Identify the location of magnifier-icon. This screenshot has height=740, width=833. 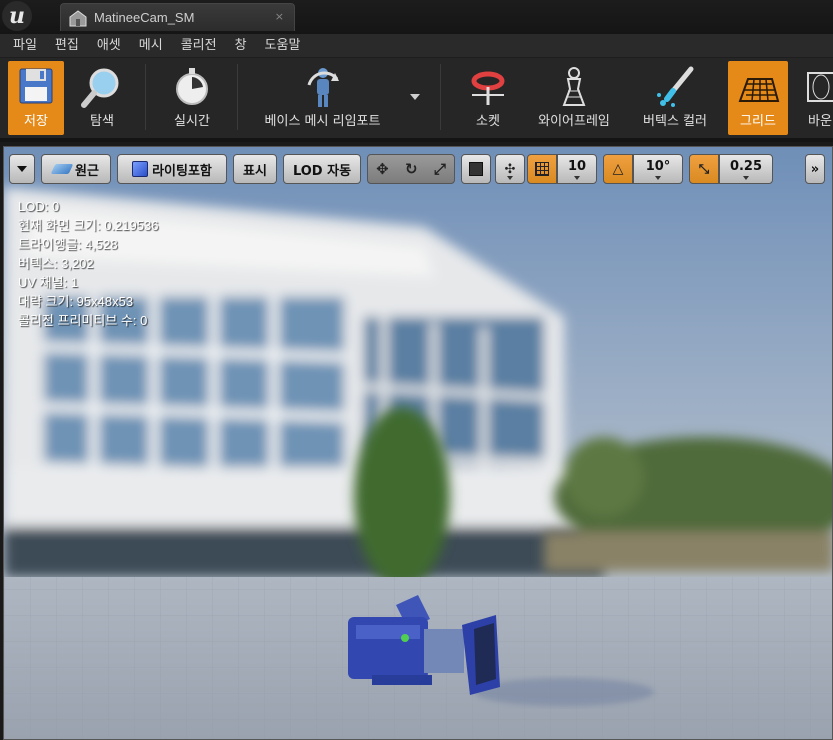
(102, 87).